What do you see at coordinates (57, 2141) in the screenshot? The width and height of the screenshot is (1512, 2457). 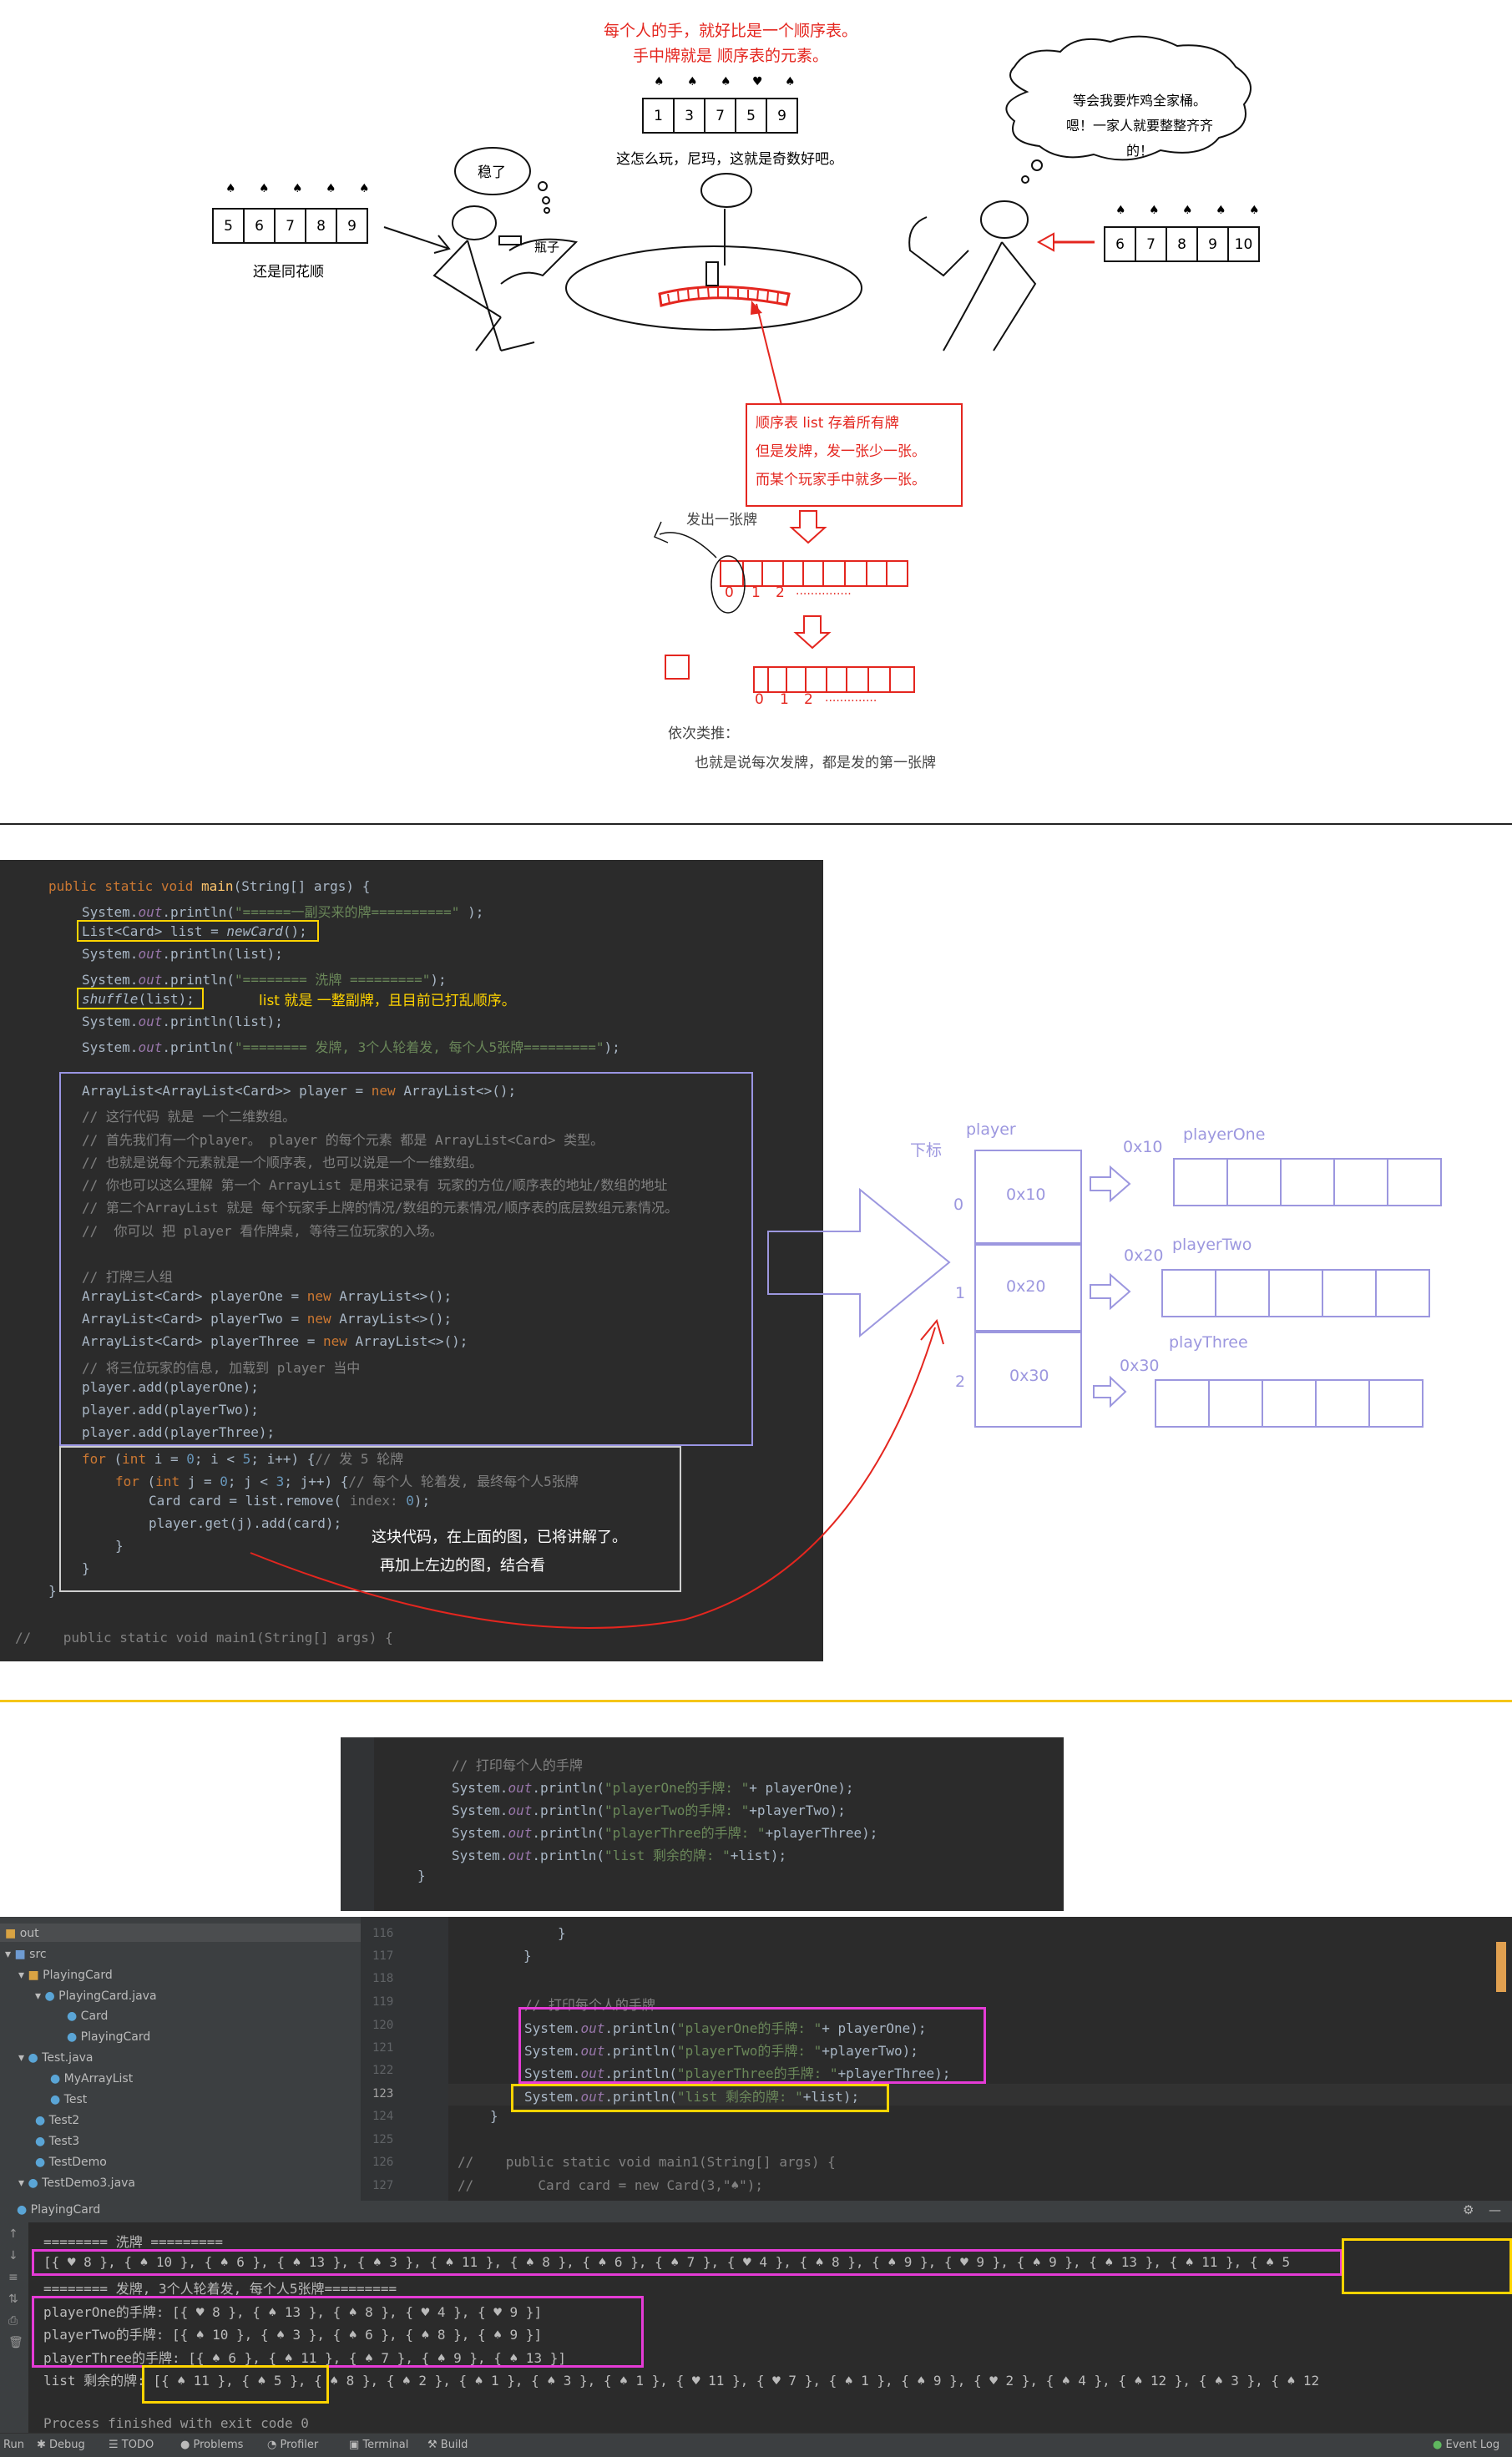 I see `tree-item: ● Test3` at bounding box center [57, 2141].